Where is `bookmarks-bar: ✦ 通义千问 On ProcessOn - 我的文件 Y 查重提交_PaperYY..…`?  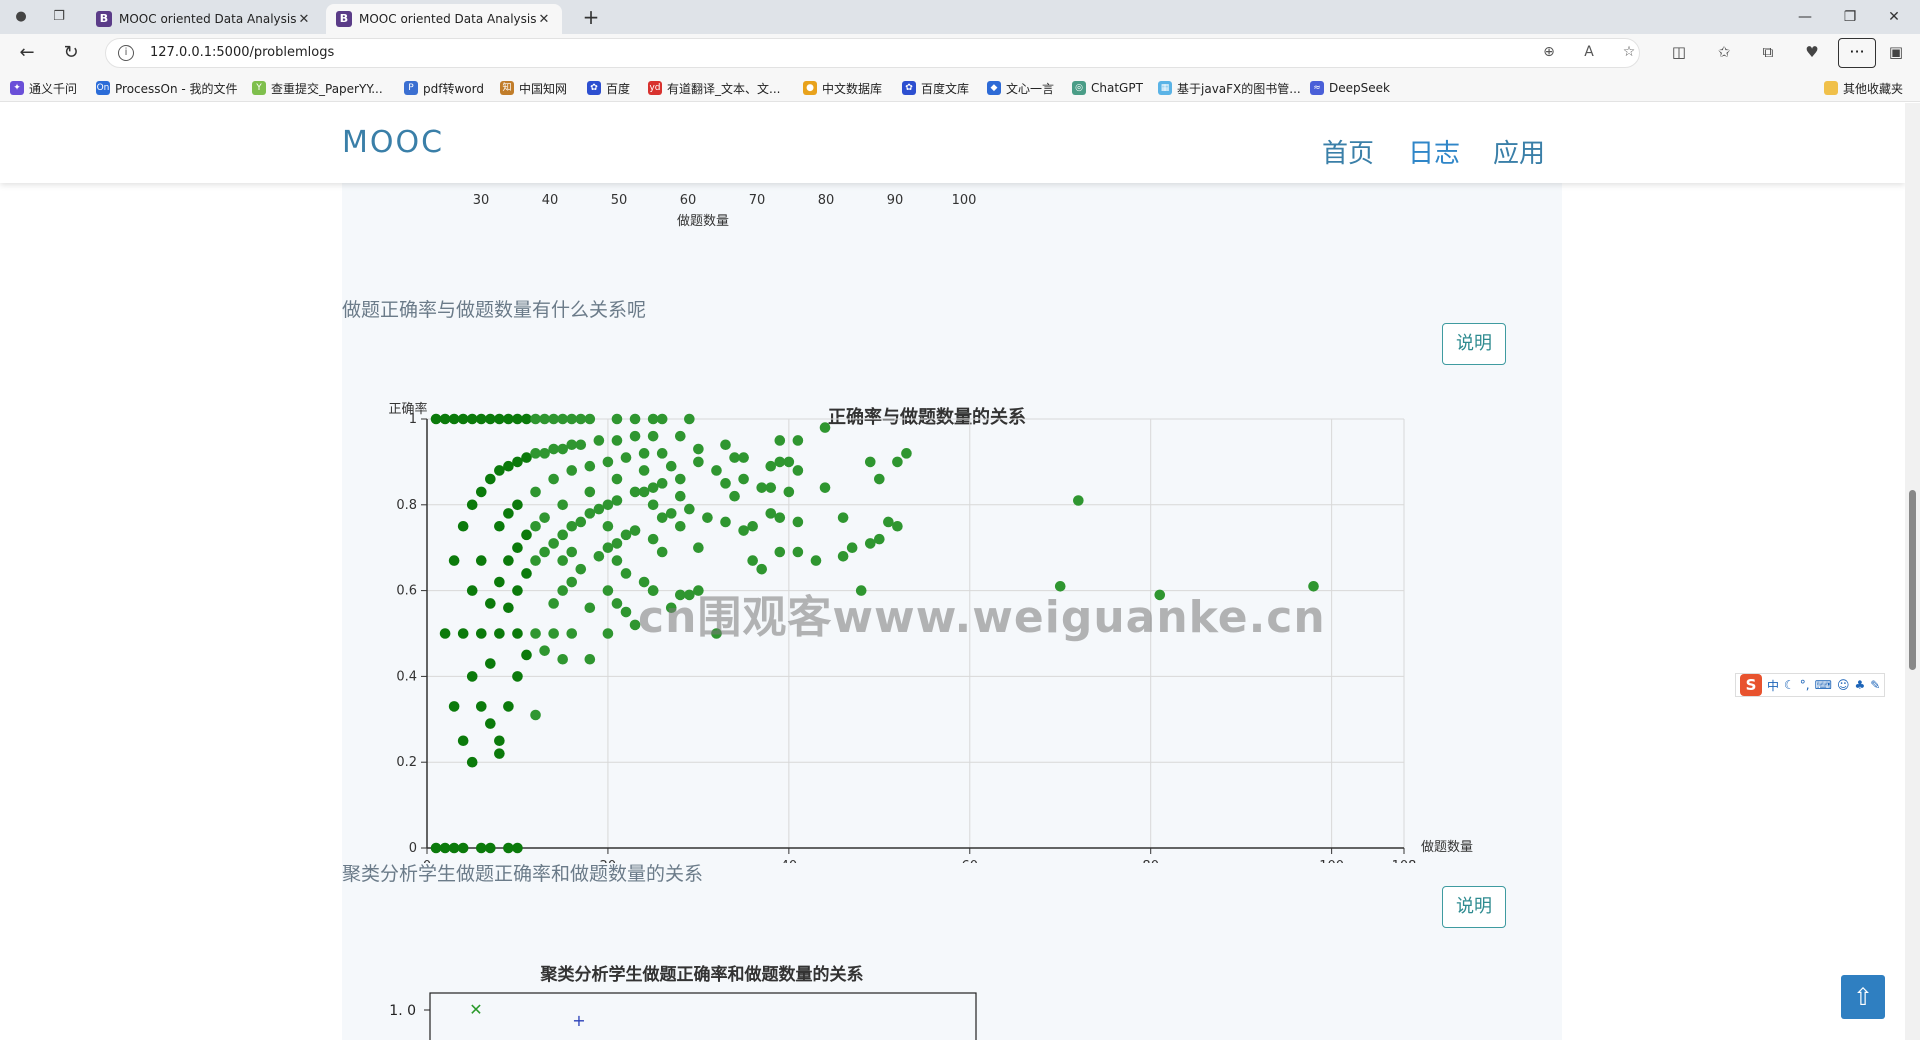
bookmarks-bar: ✦ 通义千问 On ProcessOn - 我的文件 Y 查重提交_PaperYY..… is located at coordinates (960, 87).